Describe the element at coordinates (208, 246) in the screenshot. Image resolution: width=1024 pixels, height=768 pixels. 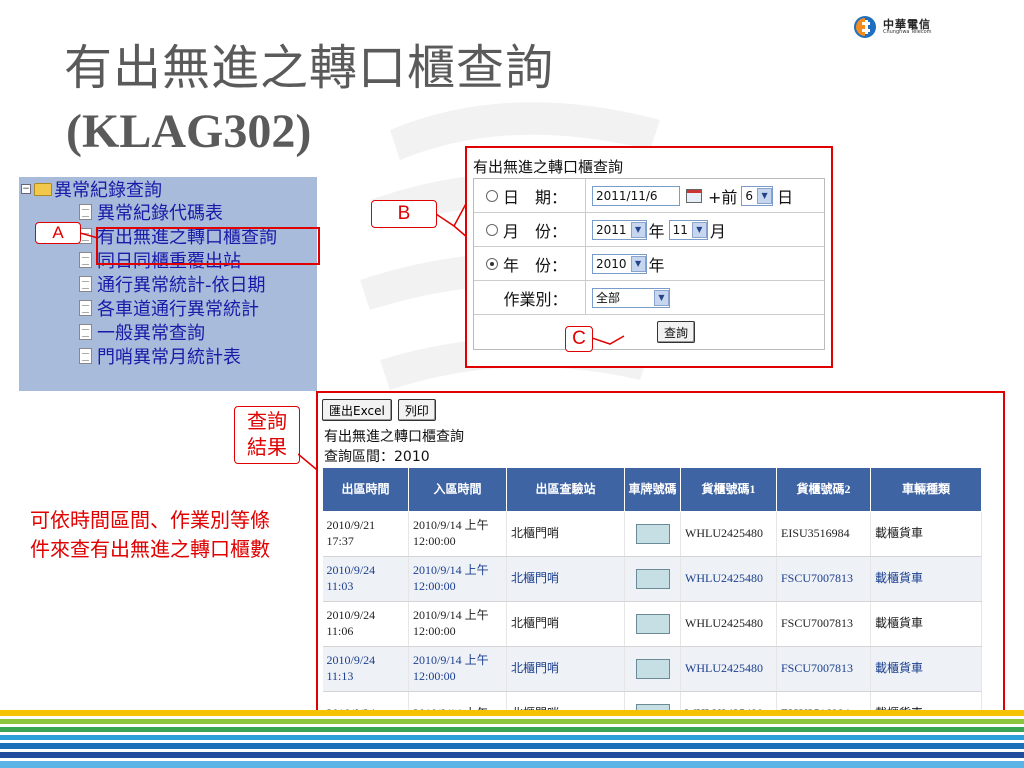
I see `highlight-tree-item` at that location.